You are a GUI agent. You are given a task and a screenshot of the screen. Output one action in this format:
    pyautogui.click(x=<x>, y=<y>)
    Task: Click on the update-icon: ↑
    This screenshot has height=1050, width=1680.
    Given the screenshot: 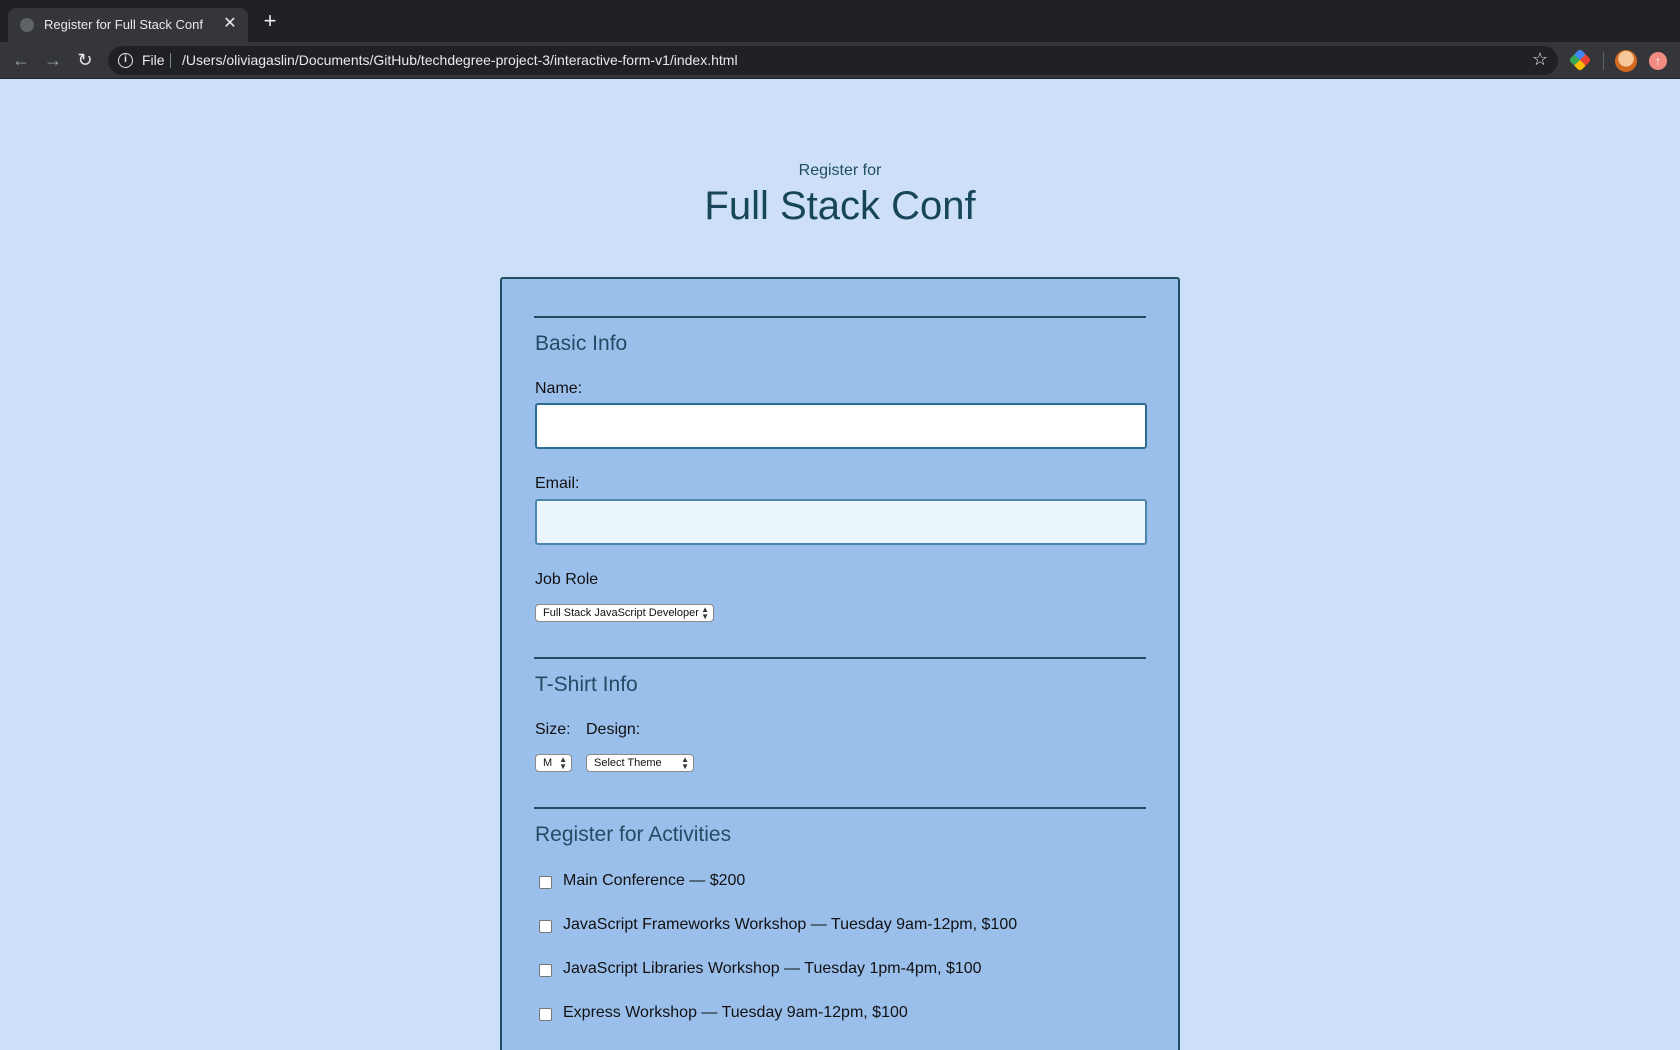 What is the action you would take?
    pyautogui.click(x=1658, y=61)
    